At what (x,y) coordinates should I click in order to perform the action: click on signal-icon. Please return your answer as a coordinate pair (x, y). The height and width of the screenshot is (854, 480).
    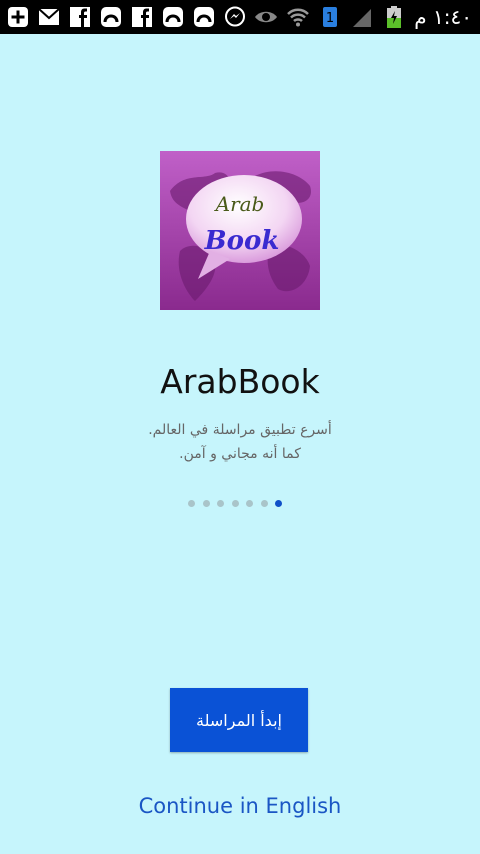
    Looking at the image, I should click on (362, 17).